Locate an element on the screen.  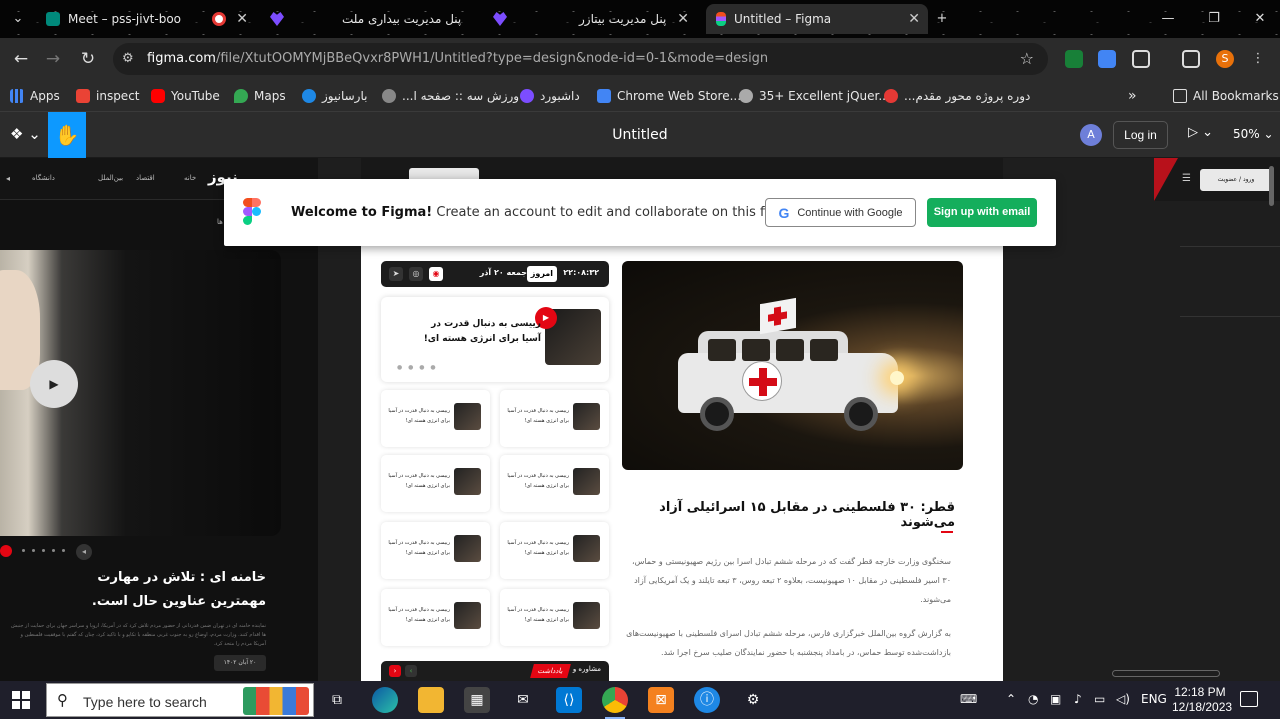
figma-main-menu-icon: ❖ ⌄ is located at coordinates (25, 134).